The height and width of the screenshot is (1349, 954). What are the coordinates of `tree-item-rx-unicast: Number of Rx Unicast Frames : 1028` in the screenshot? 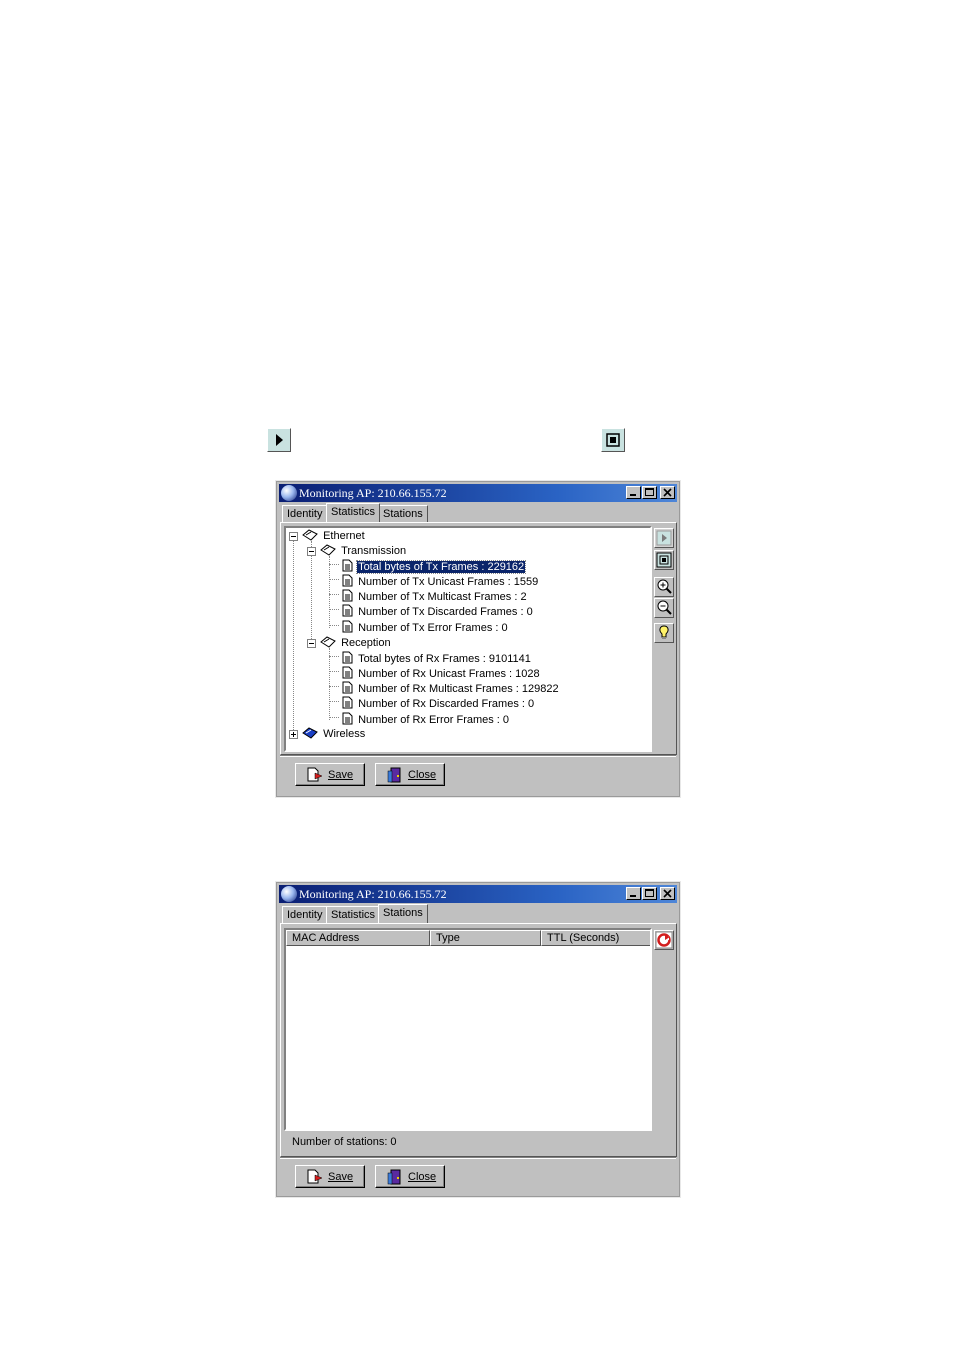 It's located at (441, 673).